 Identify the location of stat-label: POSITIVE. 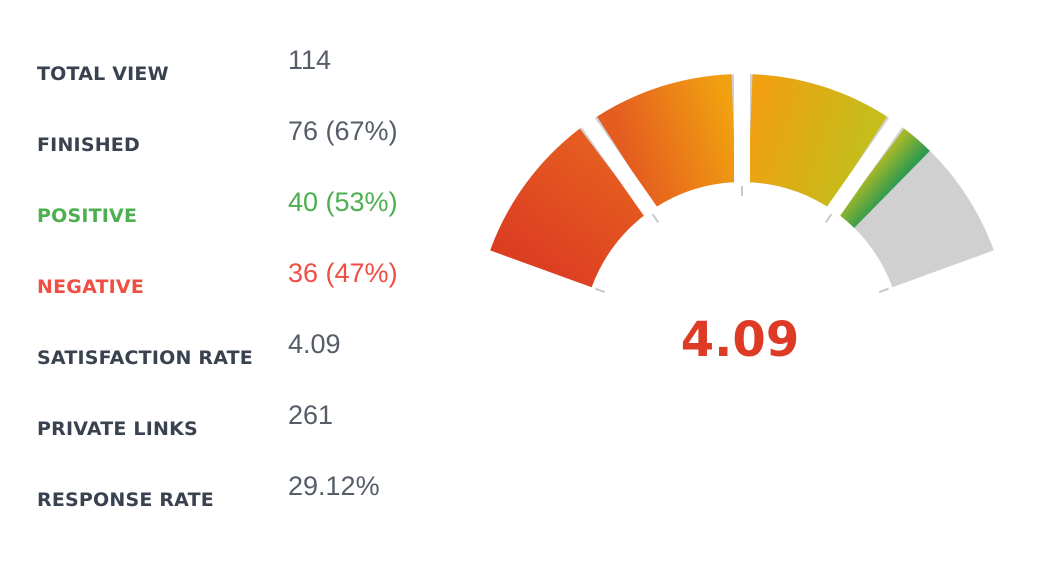
(87, 216).